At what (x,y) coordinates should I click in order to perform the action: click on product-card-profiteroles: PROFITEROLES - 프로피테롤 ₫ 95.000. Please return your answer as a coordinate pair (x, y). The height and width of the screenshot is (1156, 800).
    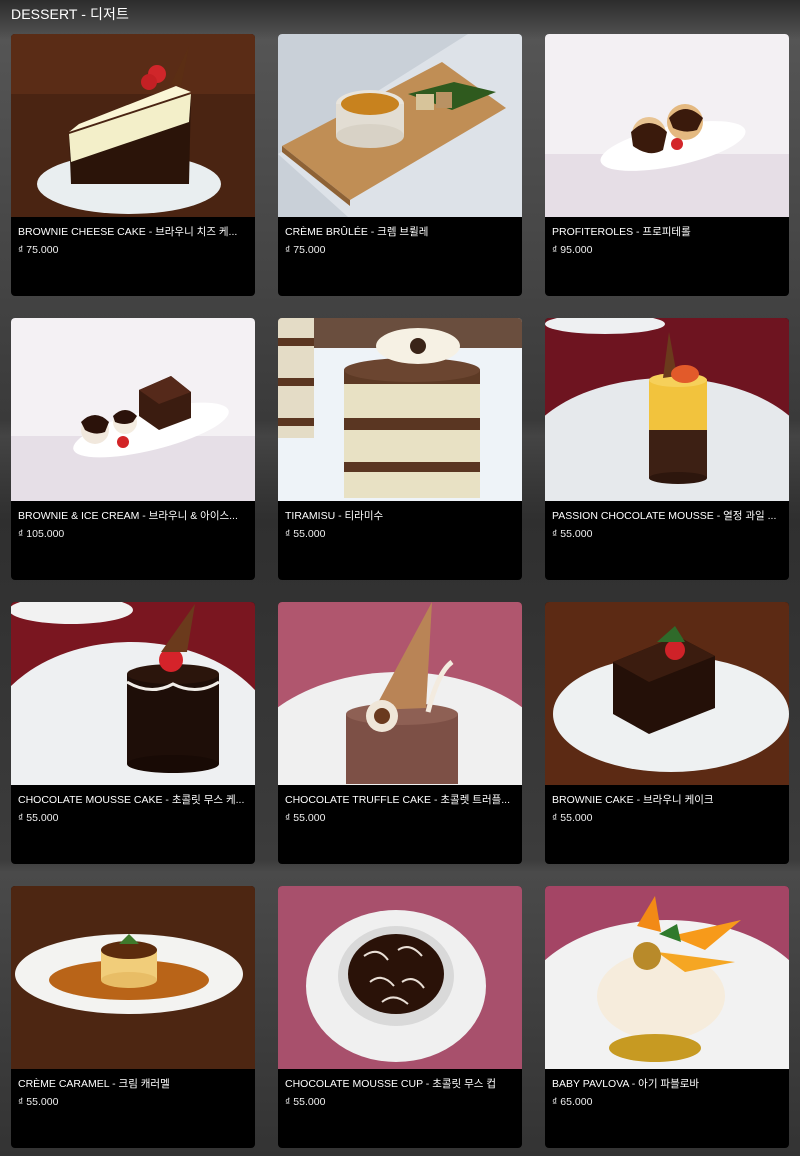
    Looking at the image, I should click on (667, 165).